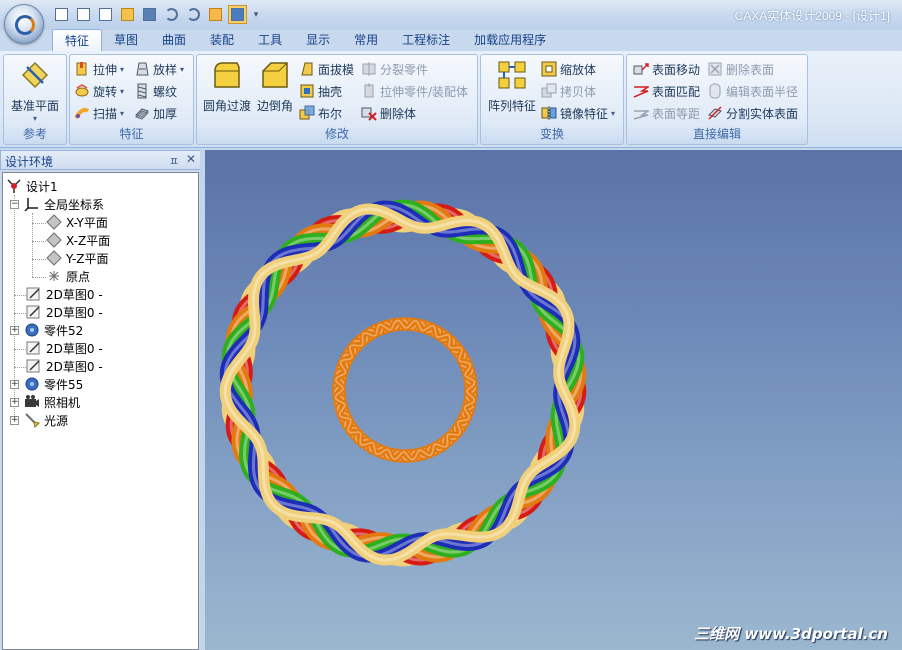  What do you see at coordinates (99, 113) in the screenshot?
I see `sweep-button: 扫描 ▾` at bounding box center [99, 113].